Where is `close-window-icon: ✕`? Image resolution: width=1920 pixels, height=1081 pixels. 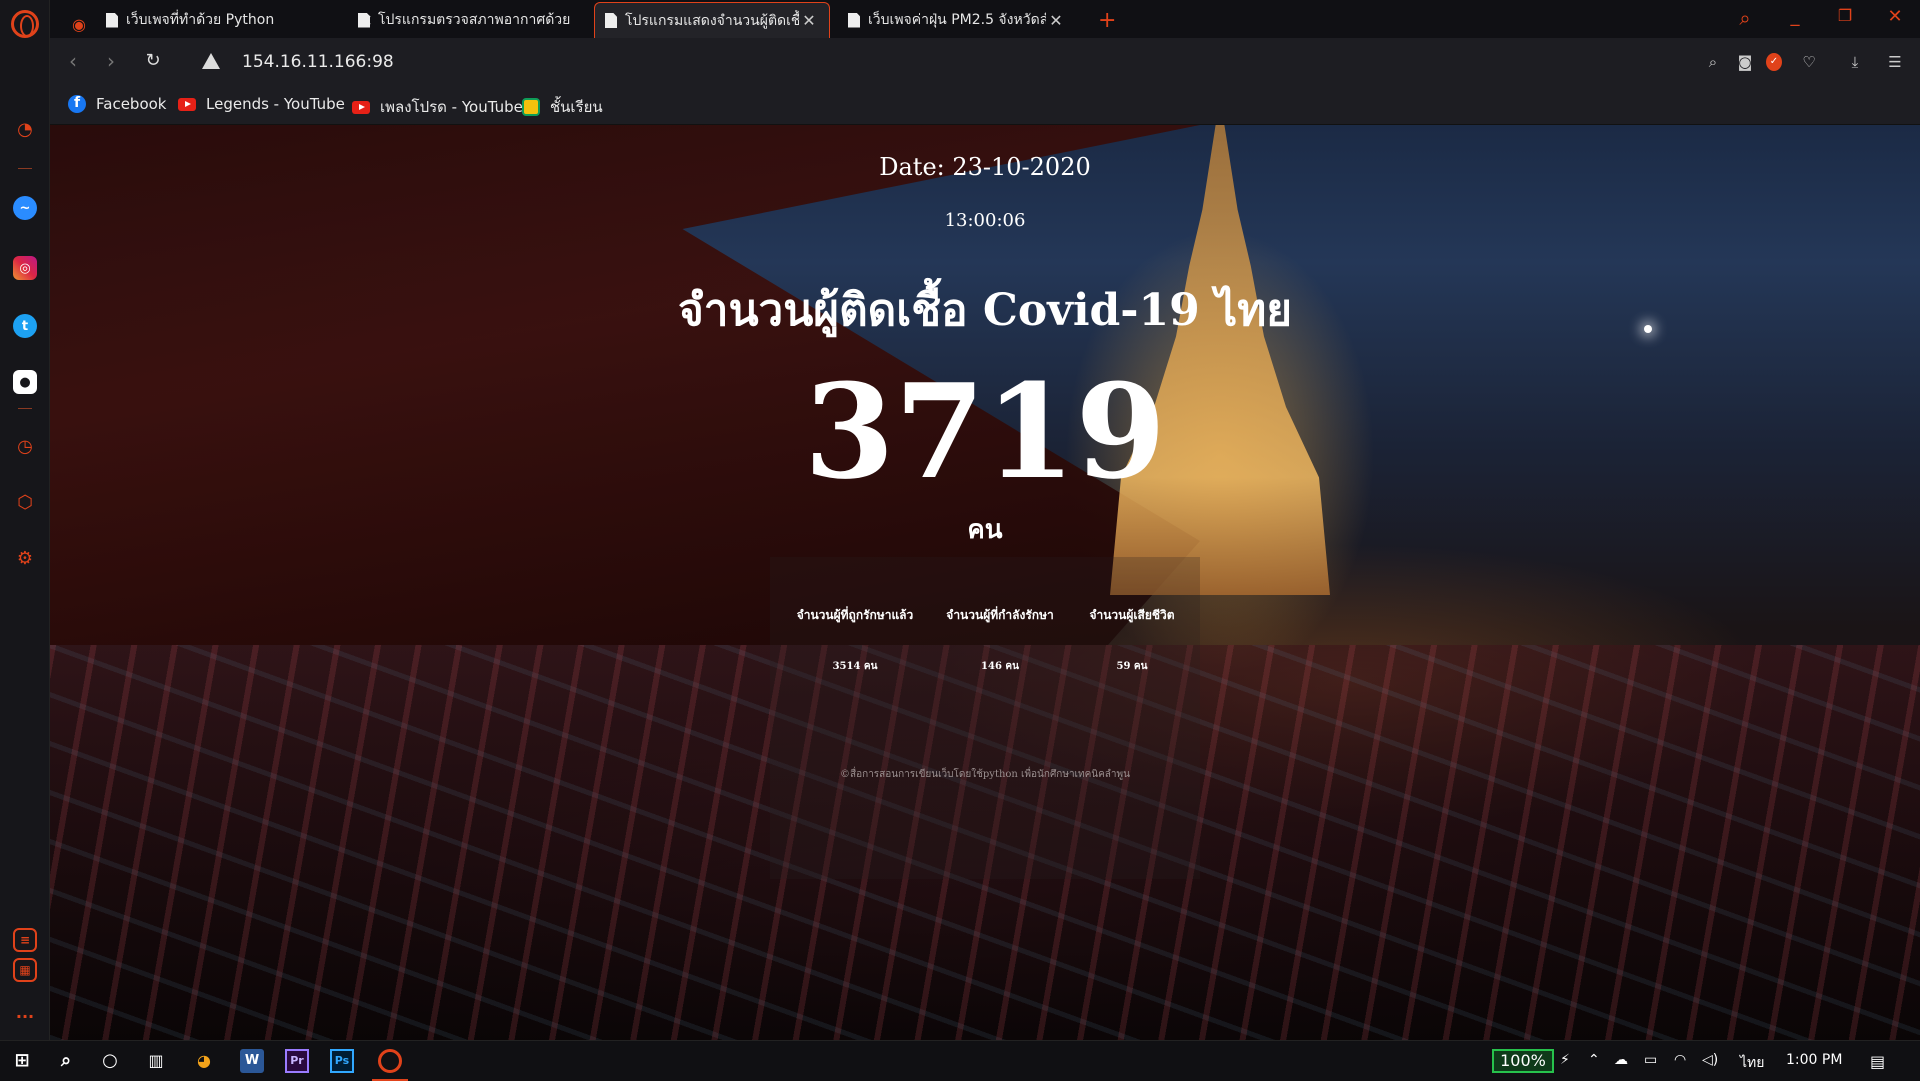
close-window-icon: ✕ is located at coordinates (1895, 16).